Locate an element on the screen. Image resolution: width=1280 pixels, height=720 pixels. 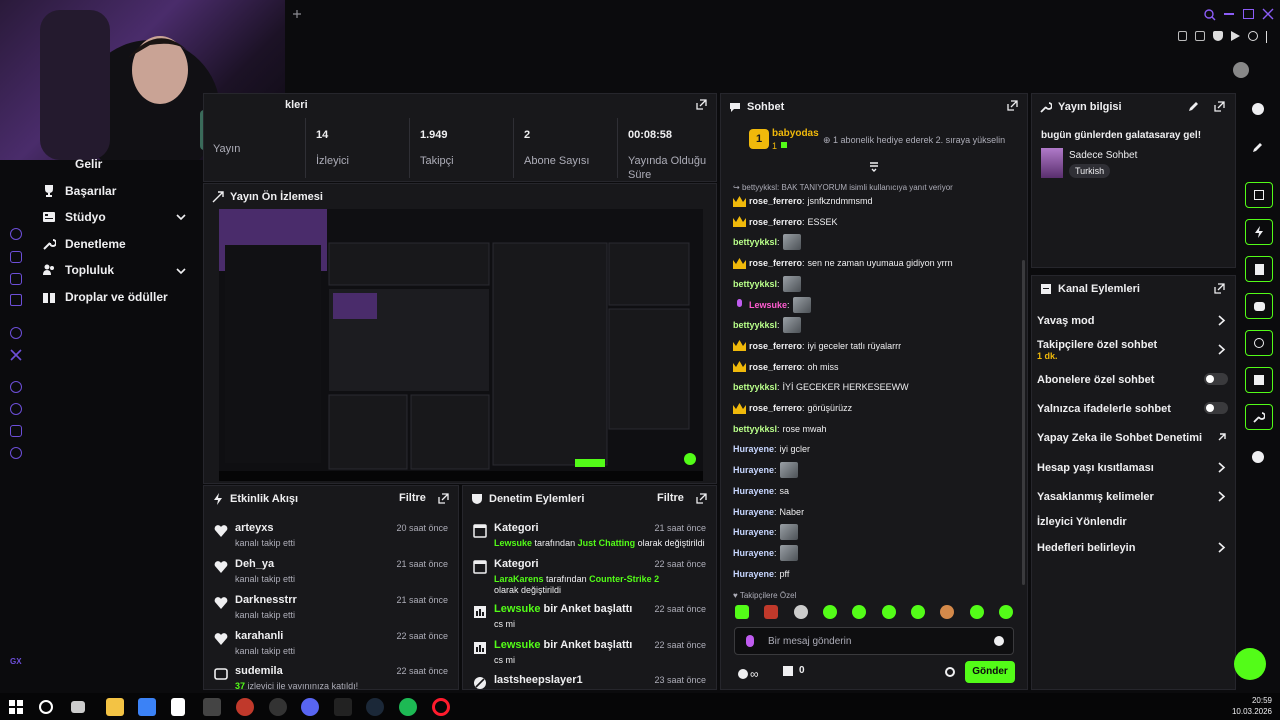
file-explorer-icon is located at coordinates (115, 707).